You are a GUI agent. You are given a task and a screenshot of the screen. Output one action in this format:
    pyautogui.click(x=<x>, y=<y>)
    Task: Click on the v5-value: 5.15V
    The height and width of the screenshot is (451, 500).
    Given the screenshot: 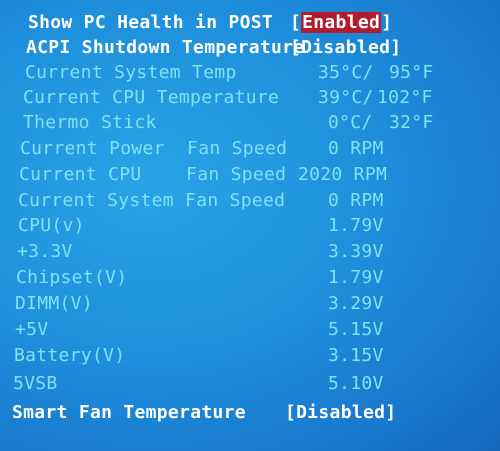 What is the action you would take?
    pyautogui.click(x=356, y=329)
    